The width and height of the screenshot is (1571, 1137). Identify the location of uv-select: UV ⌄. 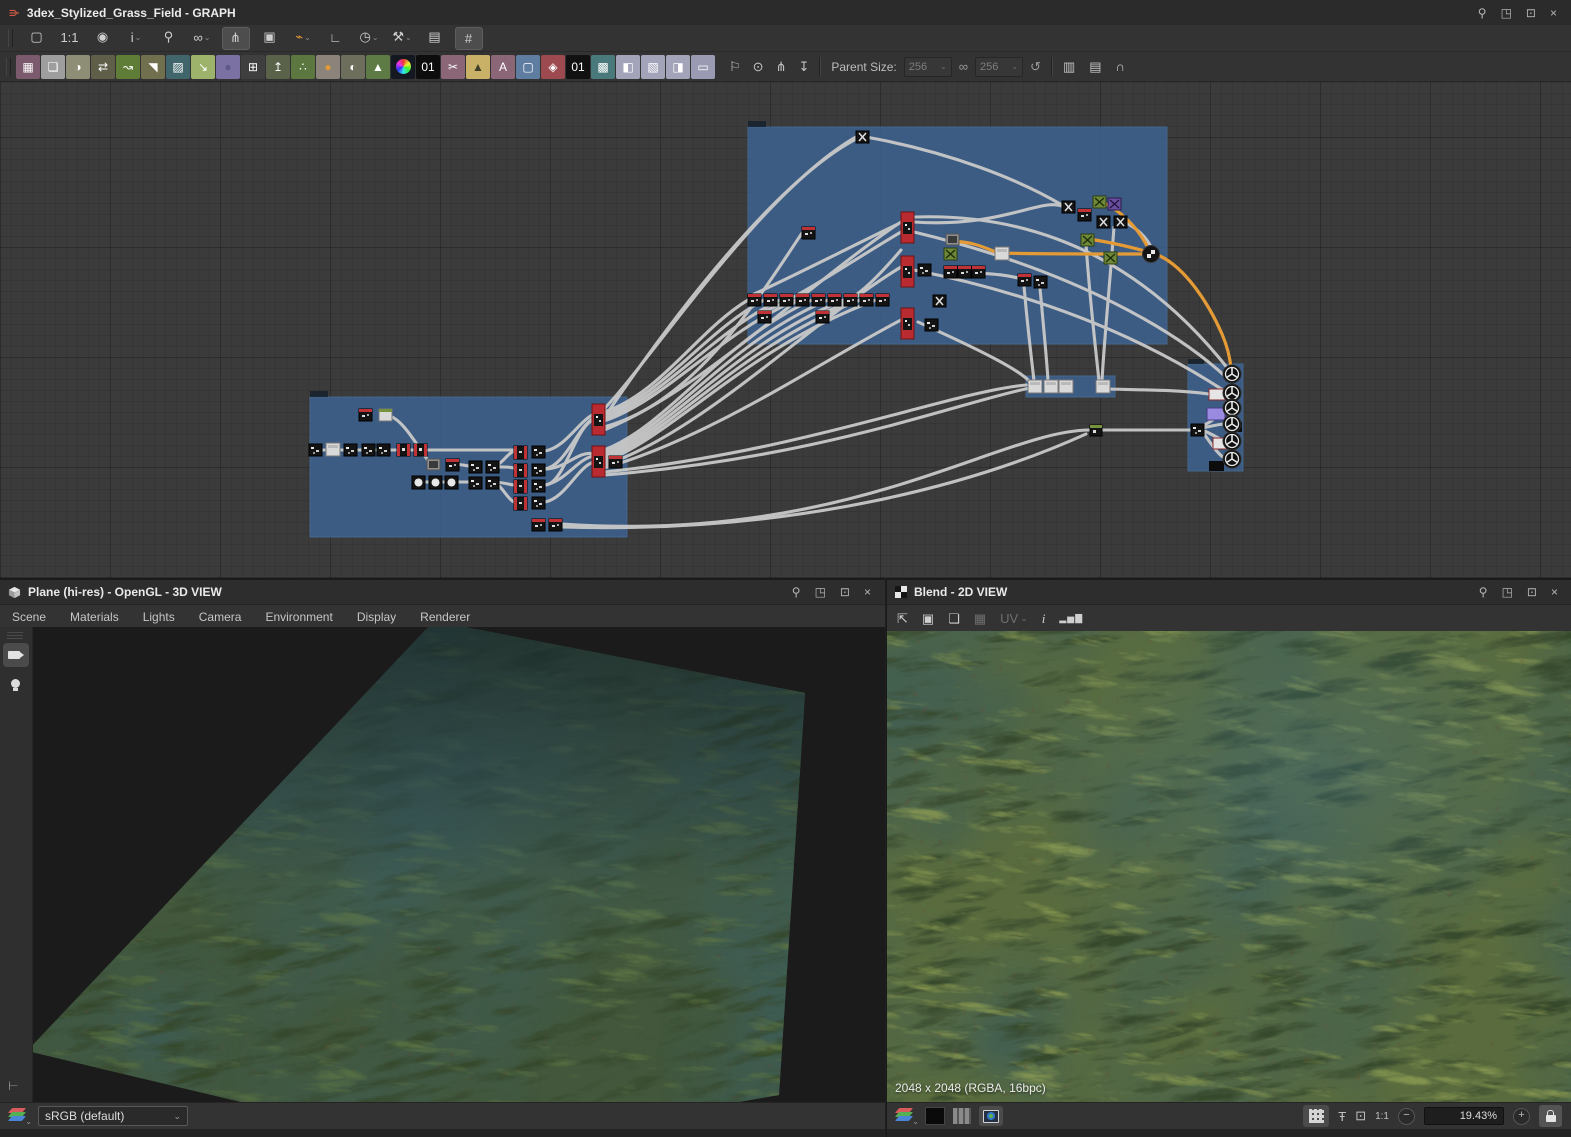
(1014, 618).